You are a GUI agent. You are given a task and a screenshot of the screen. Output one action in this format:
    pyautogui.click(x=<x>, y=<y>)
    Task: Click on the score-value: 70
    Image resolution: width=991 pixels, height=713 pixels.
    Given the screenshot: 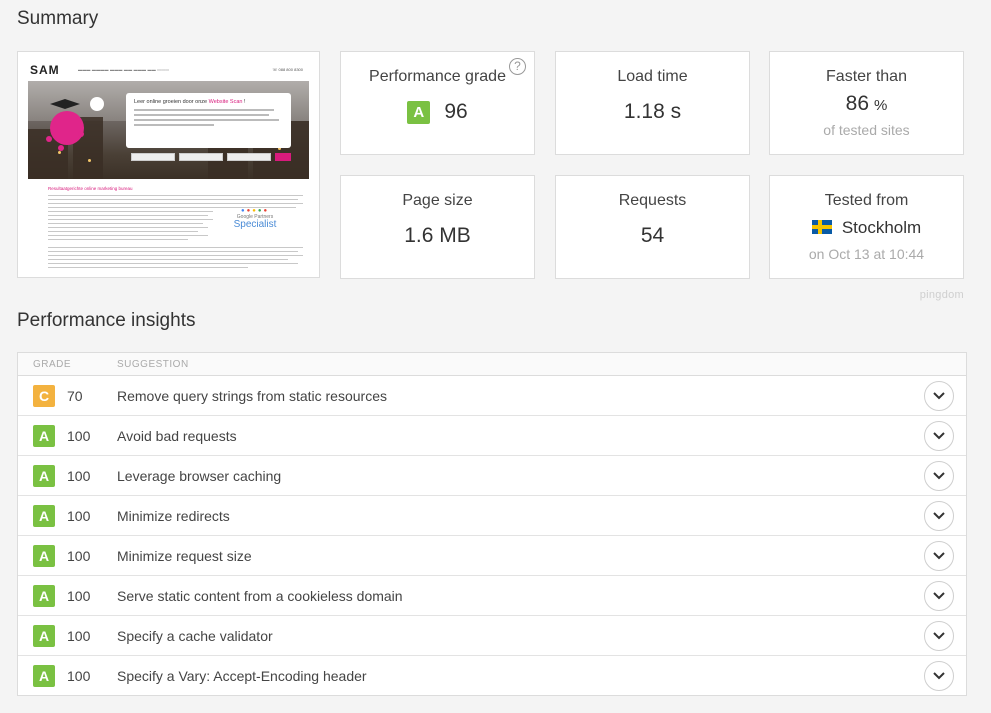 What is the action you would take?
    pyautogui.click(x=75, y=396)
    